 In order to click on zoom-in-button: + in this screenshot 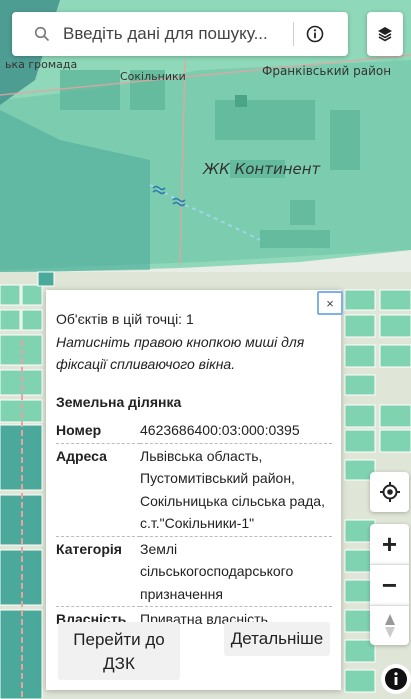, I will do `click(389, 544)`.